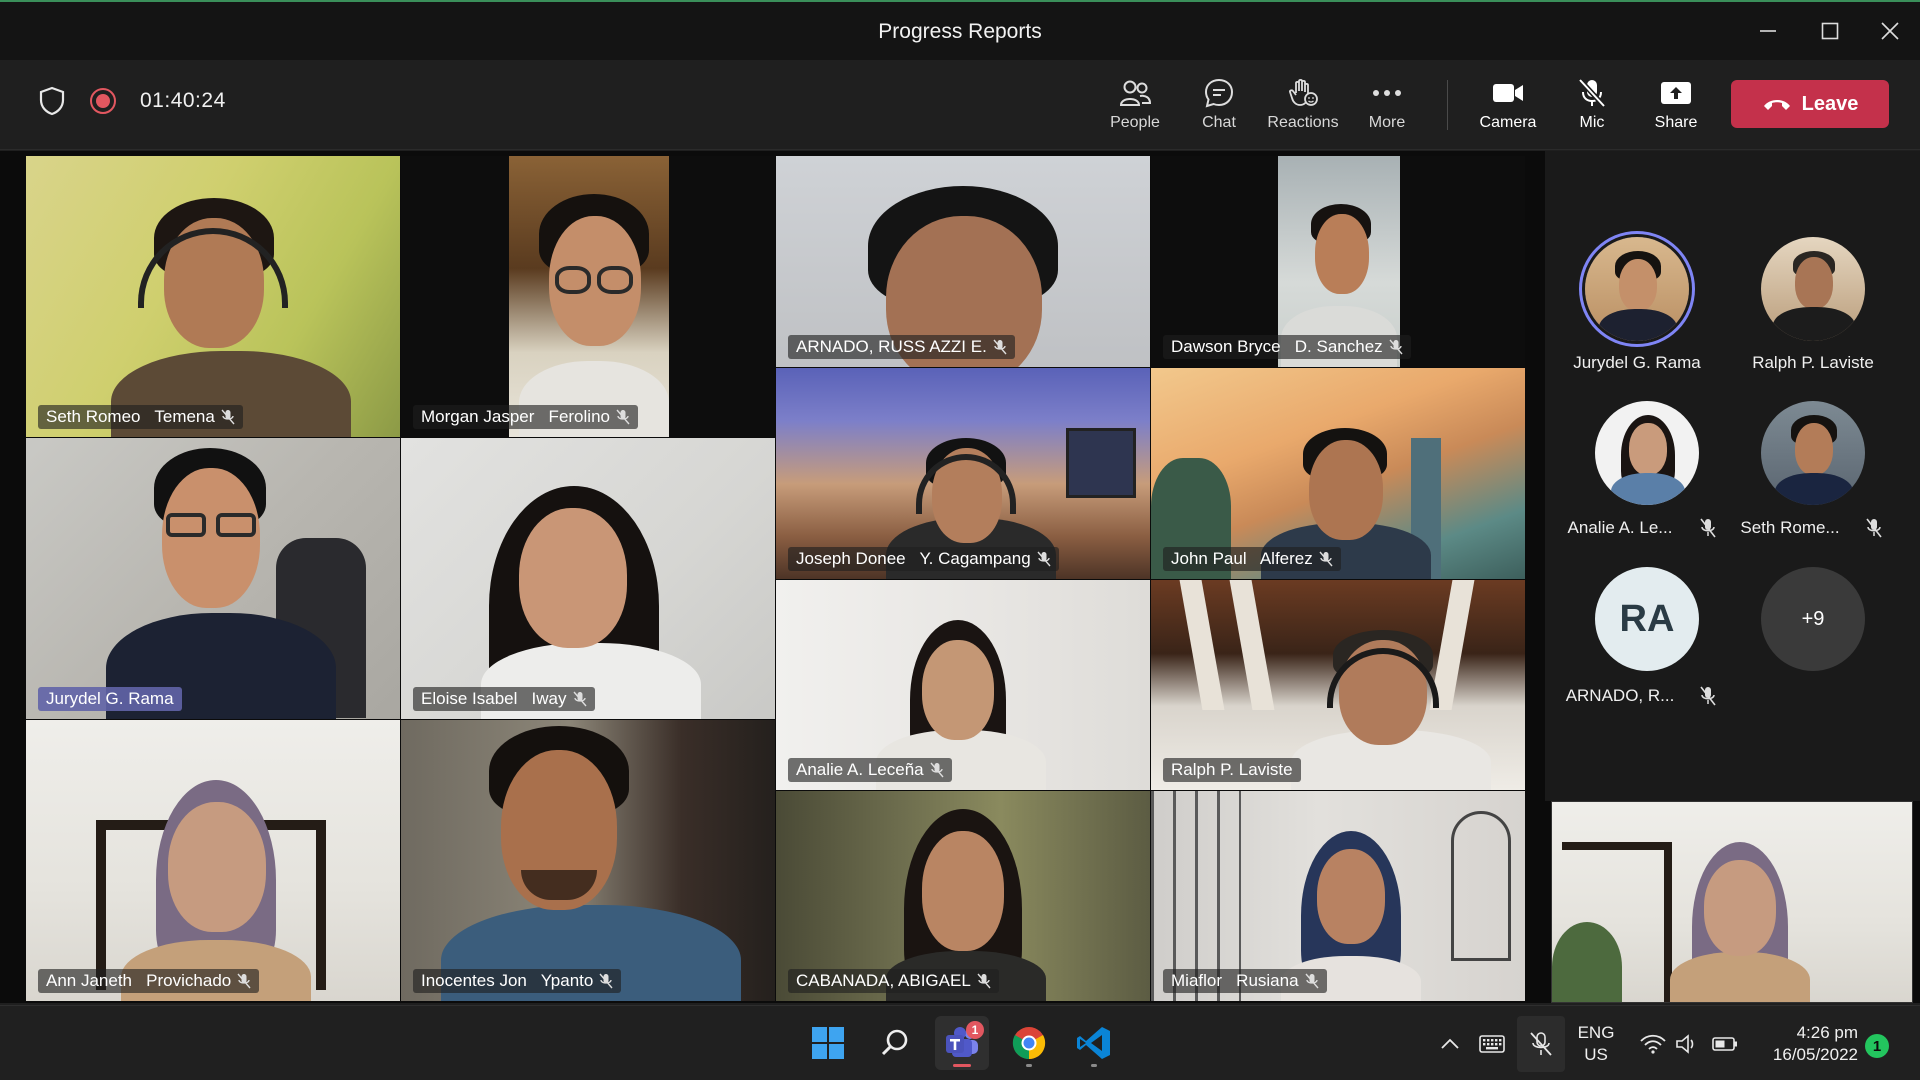 This screenshot has height=1080, width=1920. What do you see at coordinates (1676, 106) in the screenshot?
I see `share-button: Share` at bounding box center [1676, 106].